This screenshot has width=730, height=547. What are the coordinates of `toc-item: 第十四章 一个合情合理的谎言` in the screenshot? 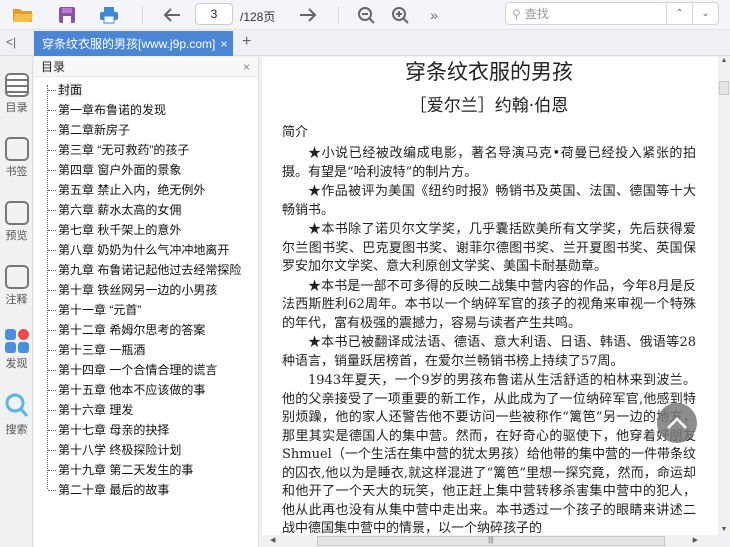 It's located at (153, 370).